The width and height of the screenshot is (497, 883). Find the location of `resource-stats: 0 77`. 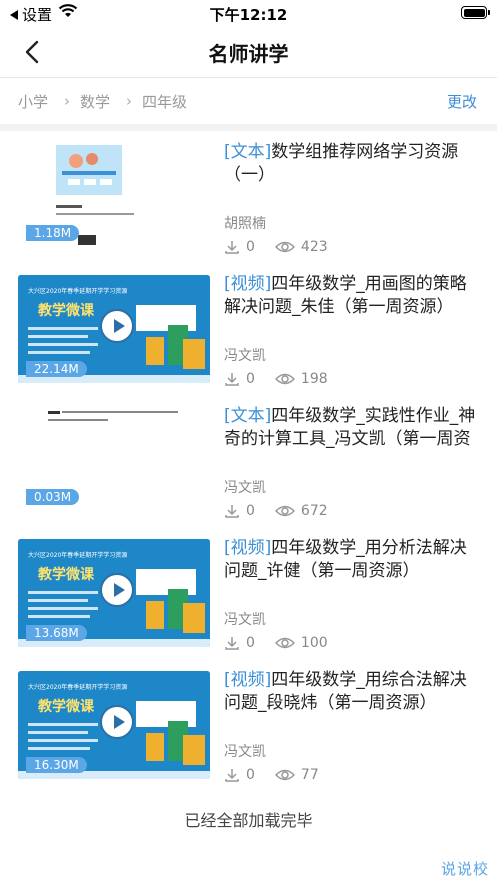

resource-stats: 0 77 is located at coordinates (271, 775).